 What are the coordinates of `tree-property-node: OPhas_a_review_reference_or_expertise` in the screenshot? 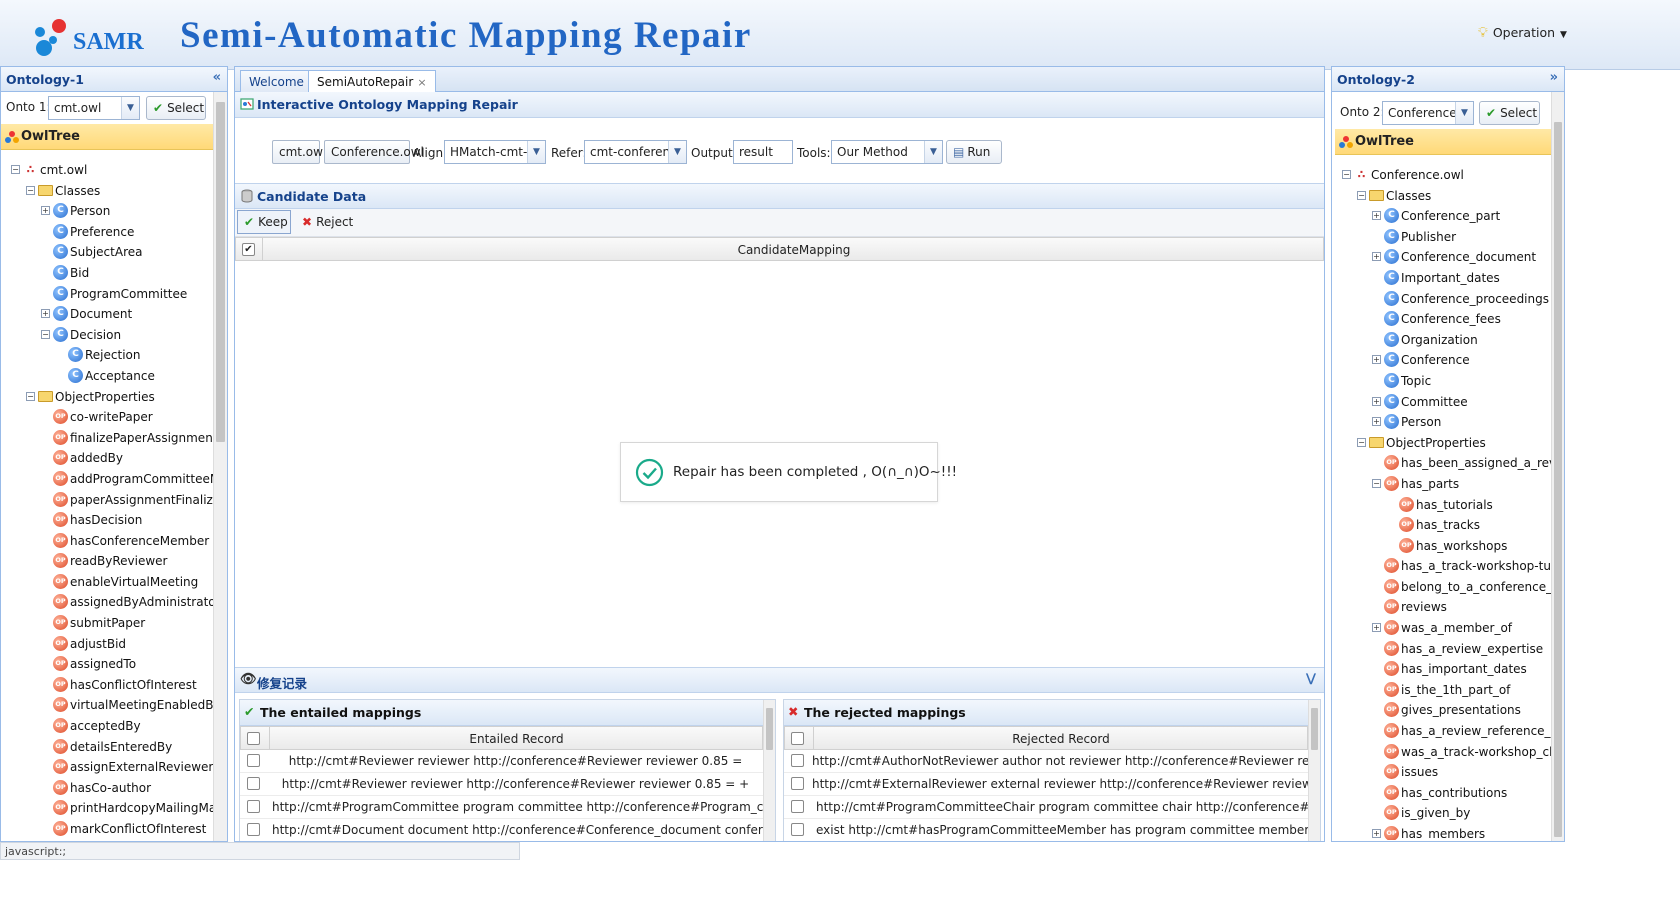 It's located at (1441, 731).